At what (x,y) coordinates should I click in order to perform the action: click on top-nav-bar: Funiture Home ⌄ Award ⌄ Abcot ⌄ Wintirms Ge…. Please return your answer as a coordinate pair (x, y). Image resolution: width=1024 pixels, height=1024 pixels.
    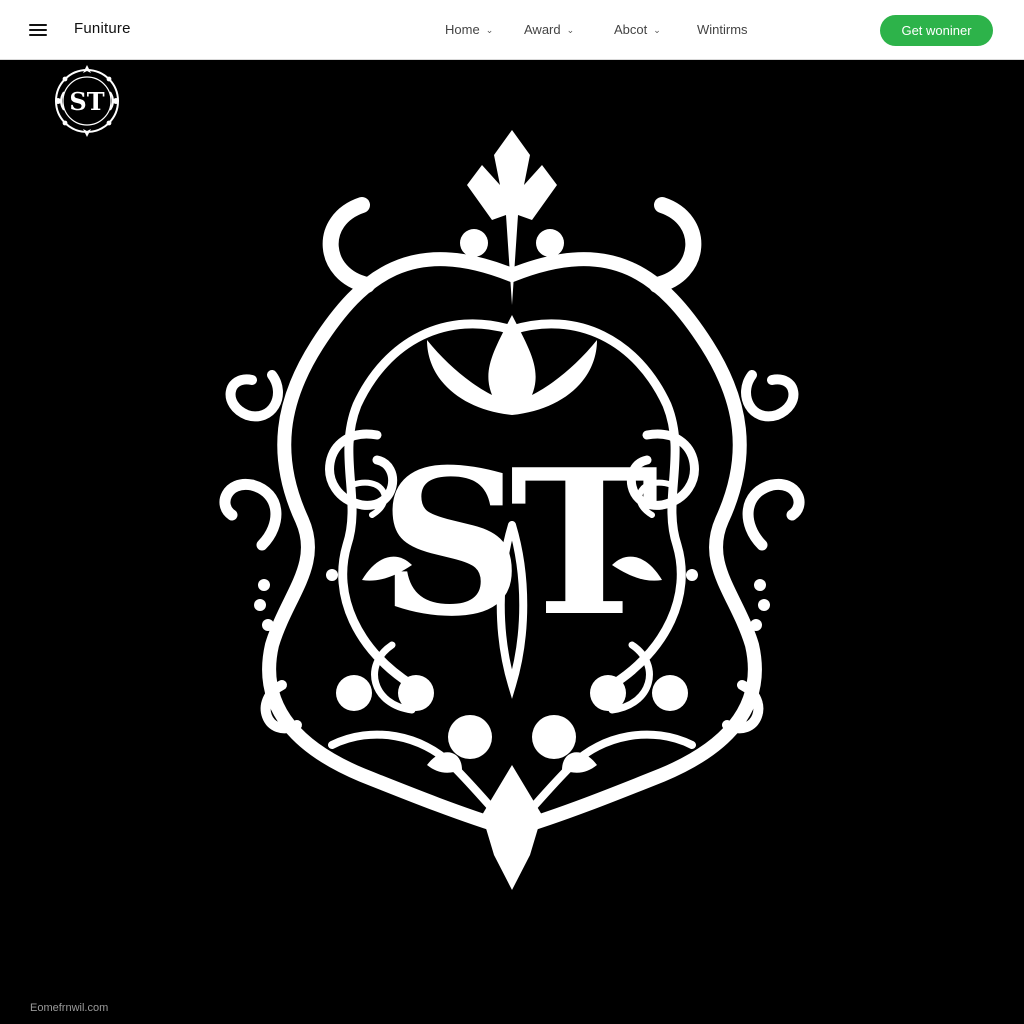
    Looking at the image, I should click on (512, 30).